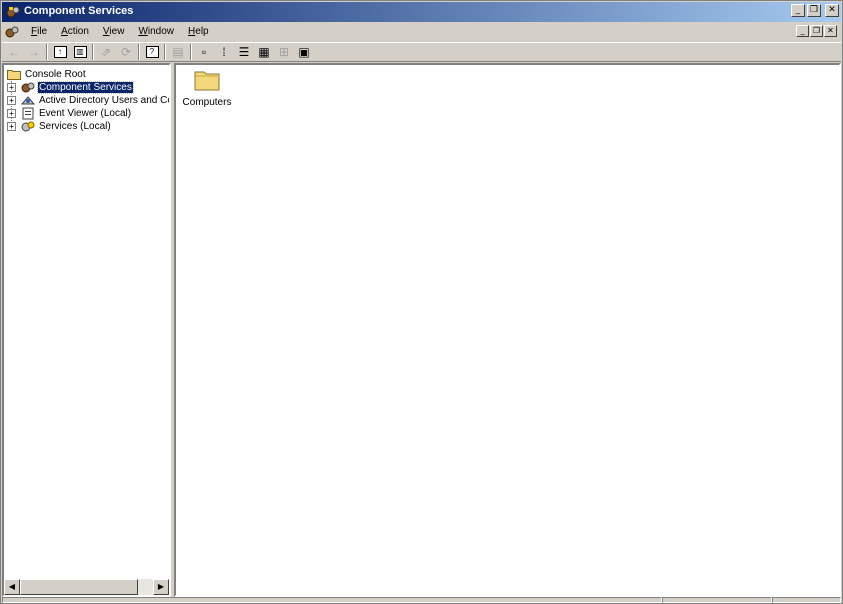 Image resolution: width=843 pixels, height=604 pixels. Describe the element at coordinates (284, 52) in the screenshot. I see `com-plus-view-icon: ⊞` at that location.